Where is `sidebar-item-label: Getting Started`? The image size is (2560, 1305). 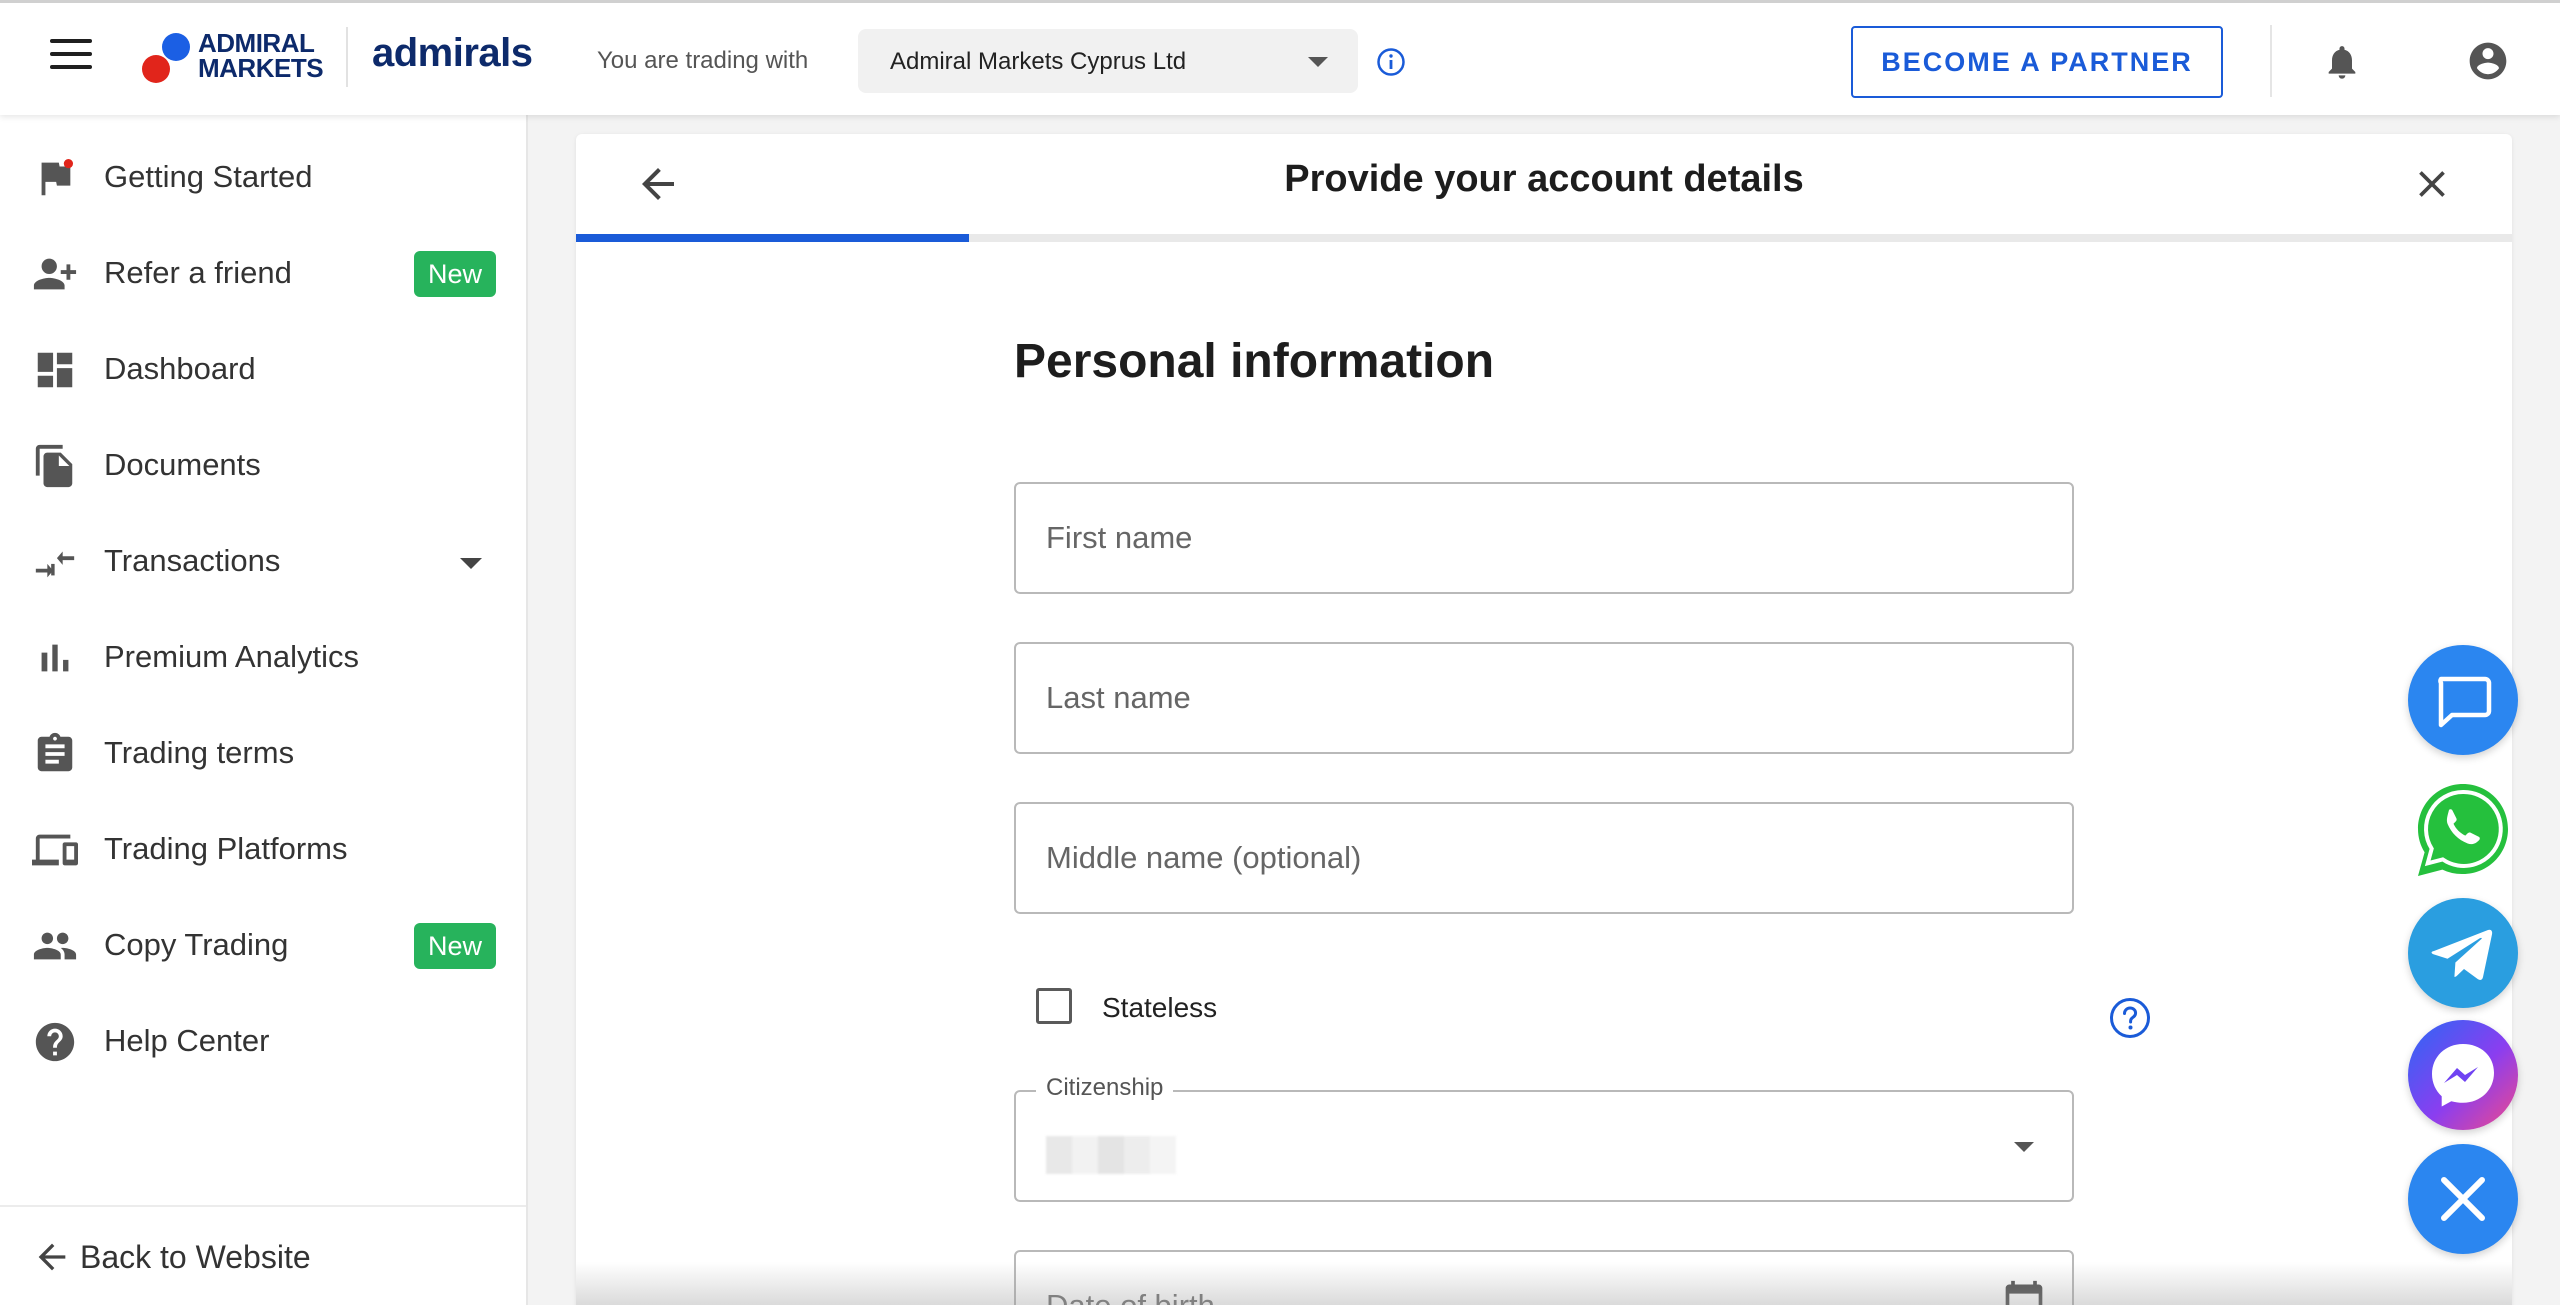
sidebar-item-label: Getting Started is located at coordinates (208, 176).